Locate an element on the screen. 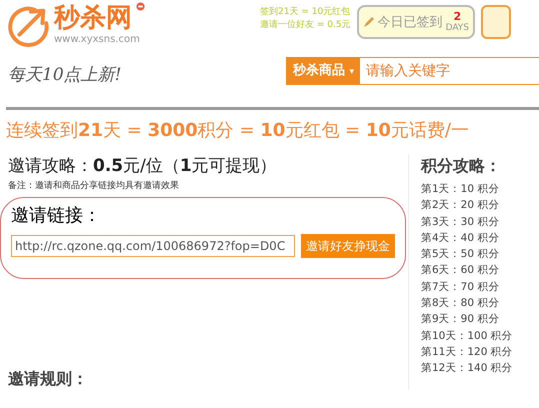 This screenshot has width=539, height=408. points-row-text: 第11天：120 积分 is located at coordinates (467, 352).